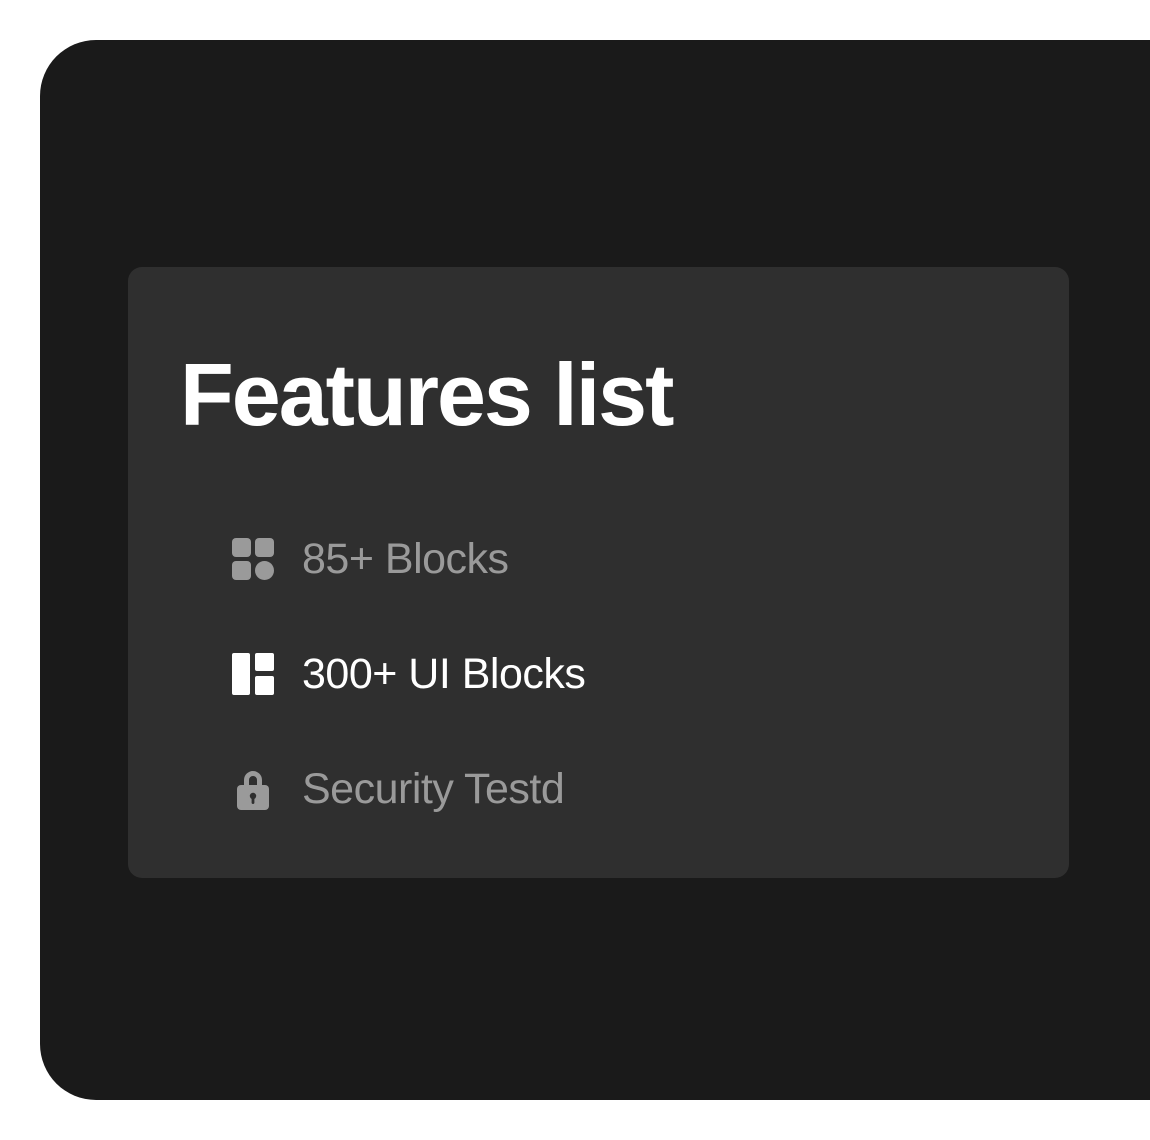 Image resolution: width=1150 pixels, height=1140 pixels. I want to click on feature-label-blocks: 85+ Blocks, so click(405, 558).